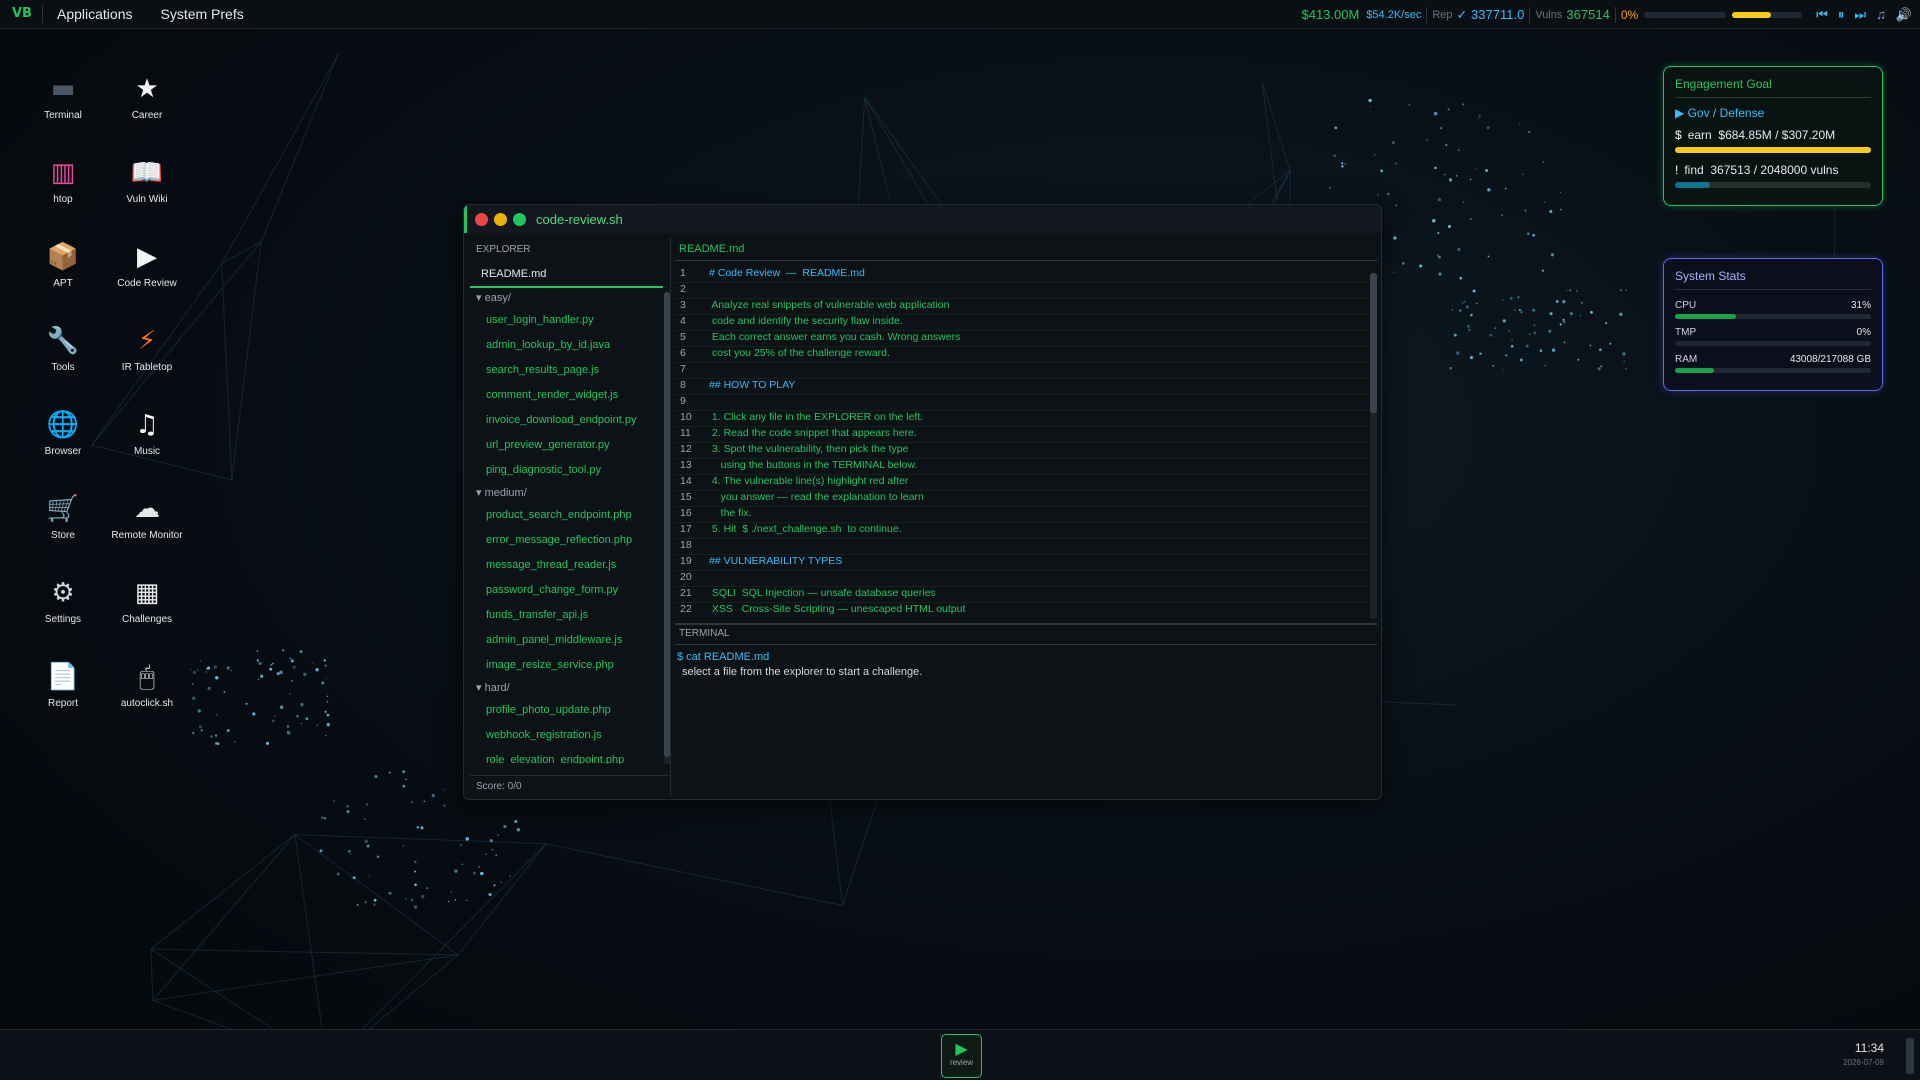 This screenshot has width=1920, height=1080. I want to click on earn-value: $684.85M / $307.20M, so click(1777, 135).